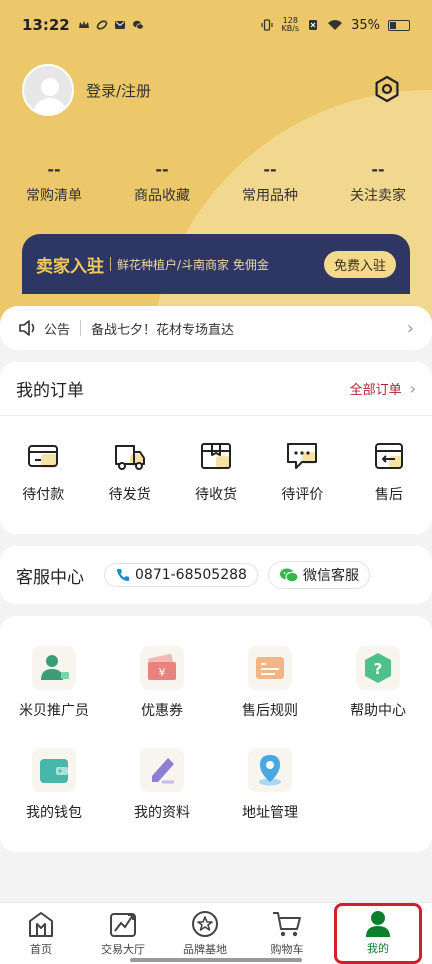 The image size is (432, 964). What do you see at coordinates (365, 25) in the screenshot?
I see `battery-percent: 35%` at bounding box center [365, 25].